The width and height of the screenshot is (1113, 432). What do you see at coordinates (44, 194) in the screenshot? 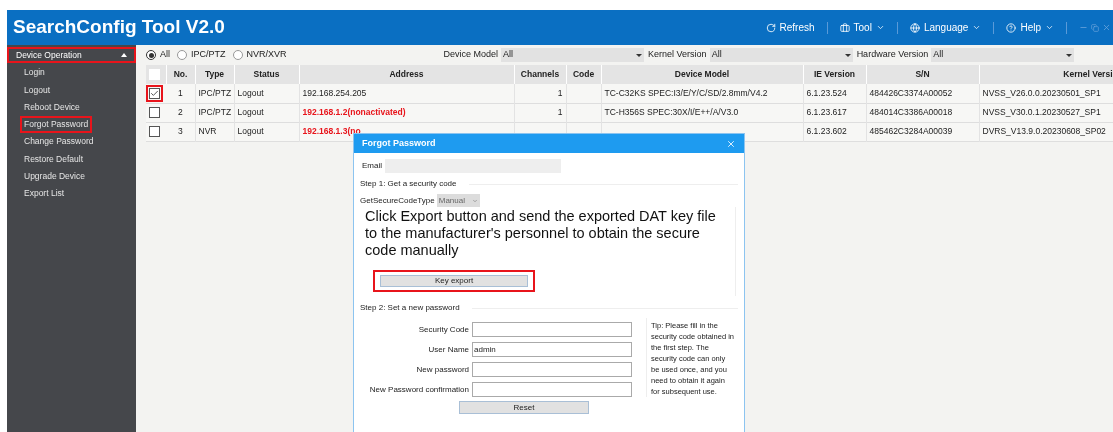
I see `sidebar-item: Export List` at bounding box center [44, 194].